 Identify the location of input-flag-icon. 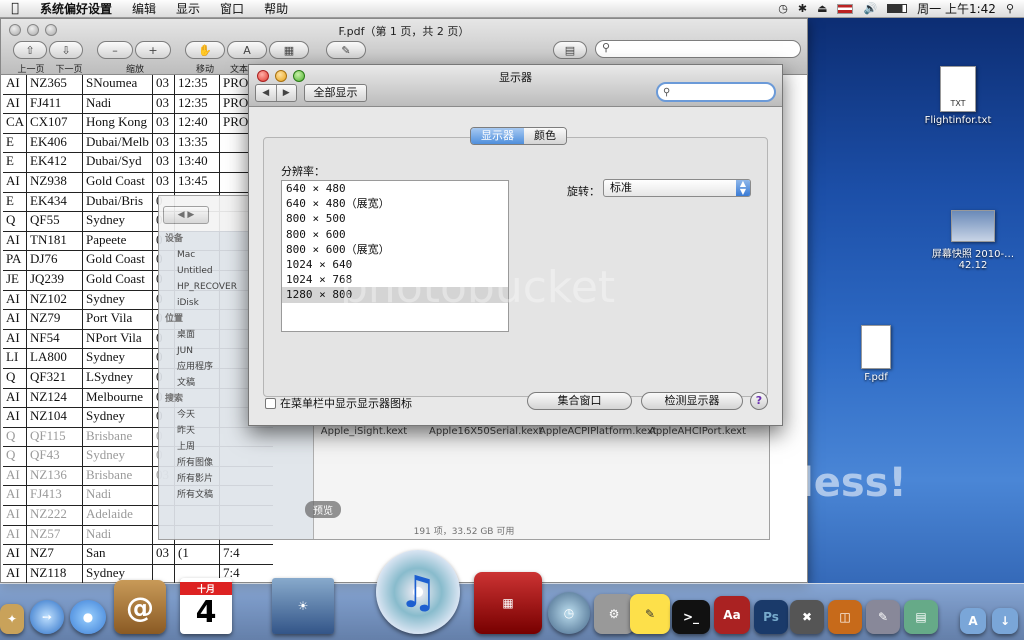
(845, 8).